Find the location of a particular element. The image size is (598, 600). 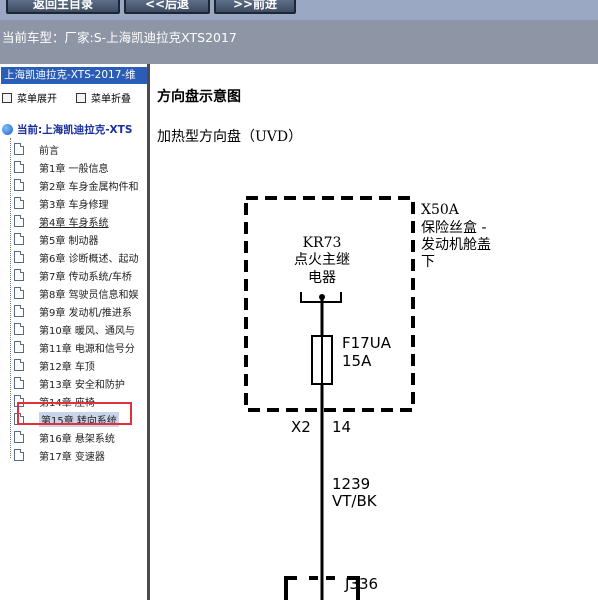

tree-item-label: 第16章 悬架系统 is located at coordinates (77, 439).